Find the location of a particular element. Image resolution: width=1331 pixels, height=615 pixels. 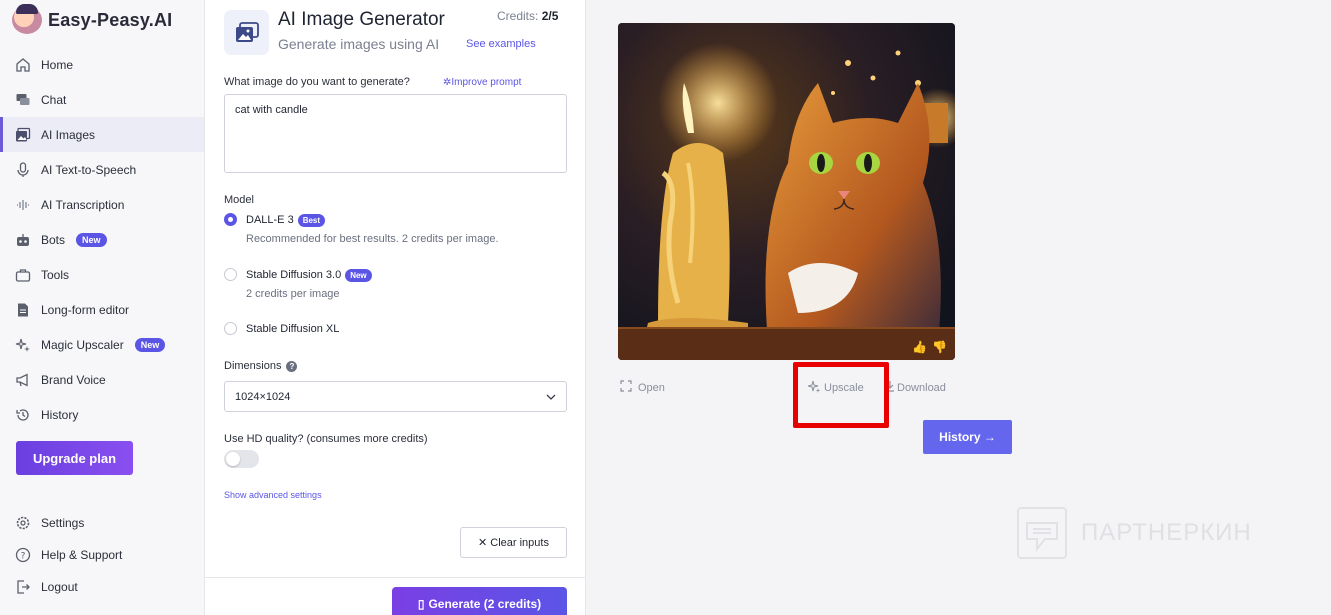

watermark-logo-icon is located at coordinates (1042, 533).